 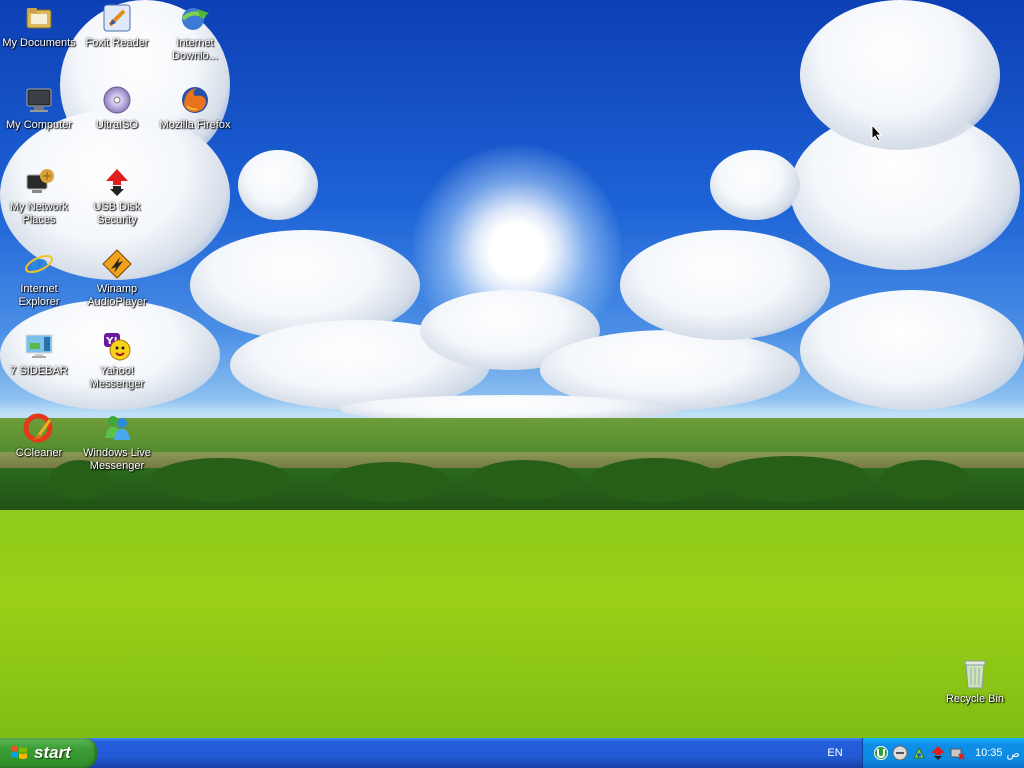 What do you see at coordinates (117, 428) in the screenshot?
I see `windows-live-messenger-icon` at bounding box center [117, 428].